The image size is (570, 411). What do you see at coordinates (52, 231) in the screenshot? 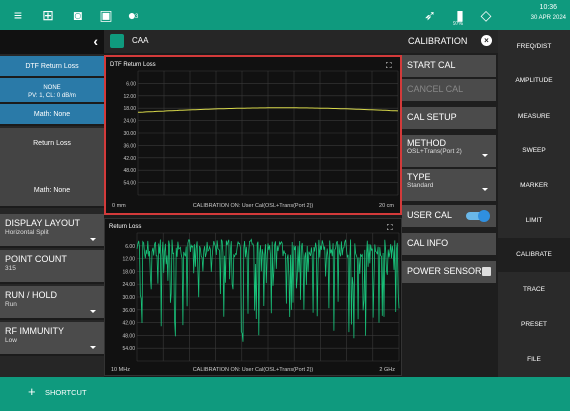
I see `display-layout-button: DISPLAY LAYOUT Horizontal Split` at bounding box center [52, 231].